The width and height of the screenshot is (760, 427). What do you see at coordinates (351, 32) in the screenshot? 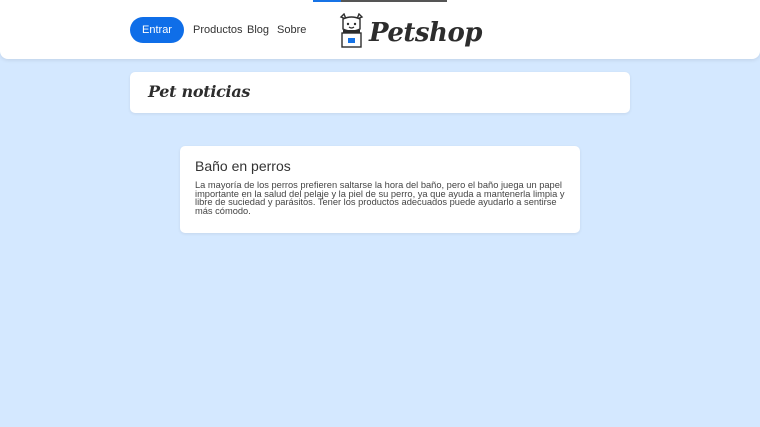
I see `dog-in-box-icon` at bounding box center [351, 32].